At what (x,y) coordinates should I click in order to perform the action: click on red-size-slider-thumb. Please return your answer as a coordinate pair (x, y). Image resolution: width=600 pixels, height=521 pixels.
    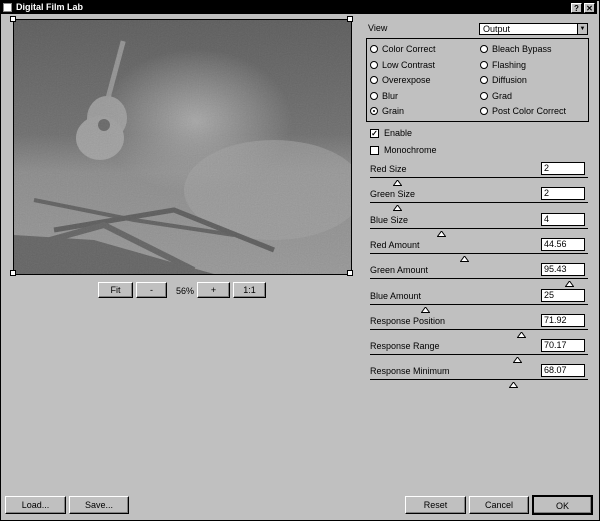
    Looking at the image, I should click on (397, 182).